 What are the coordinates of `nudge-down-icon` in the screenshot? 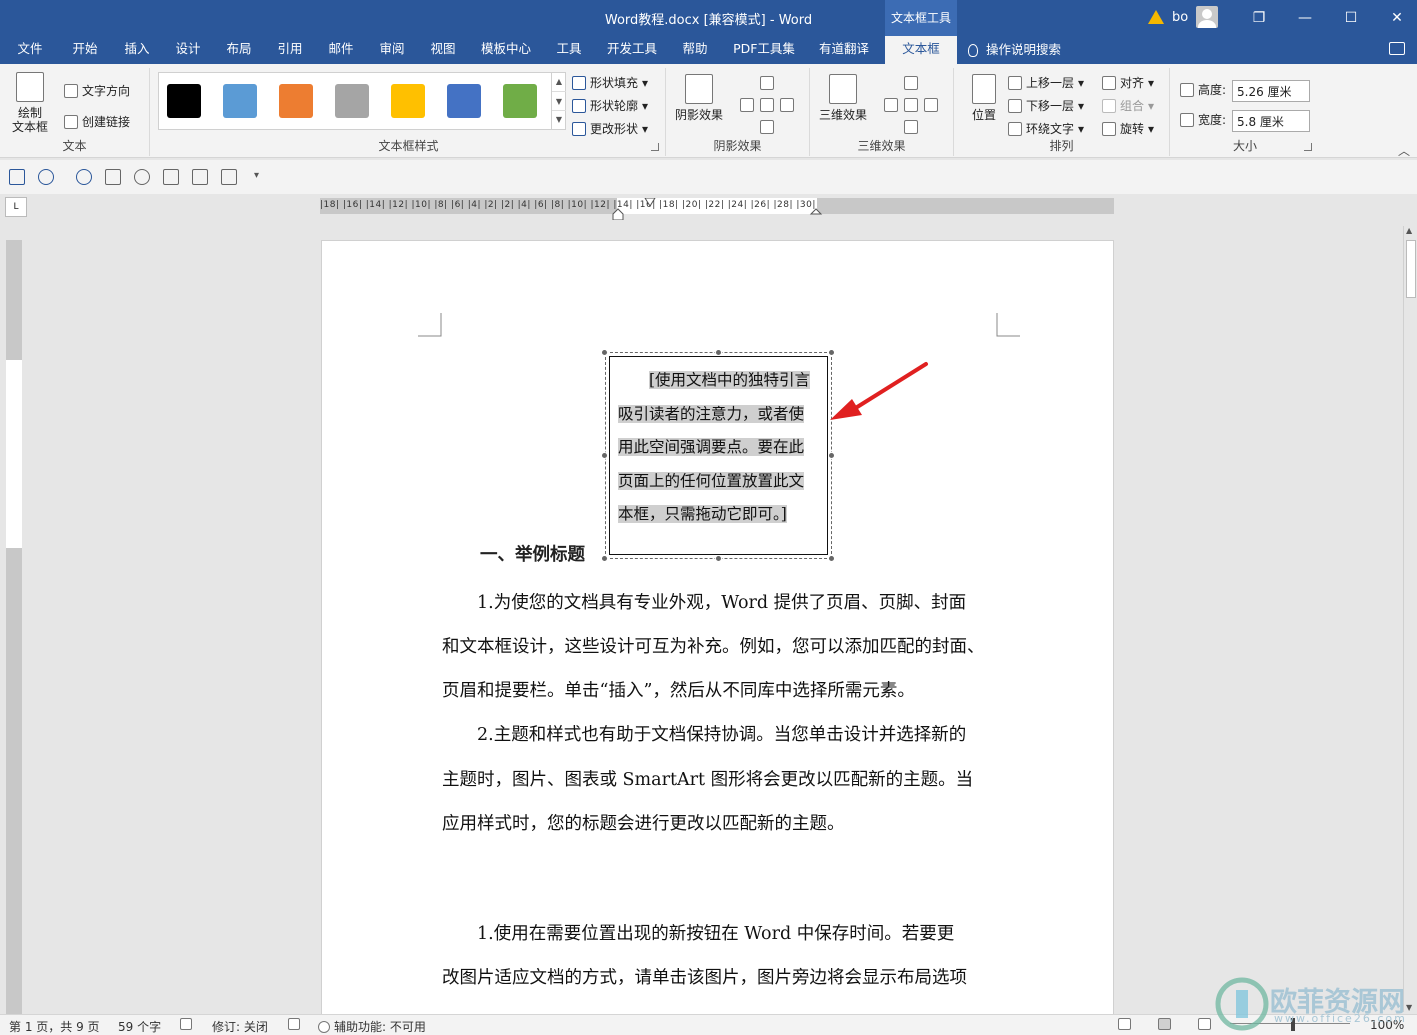 It's located at (767, 127).